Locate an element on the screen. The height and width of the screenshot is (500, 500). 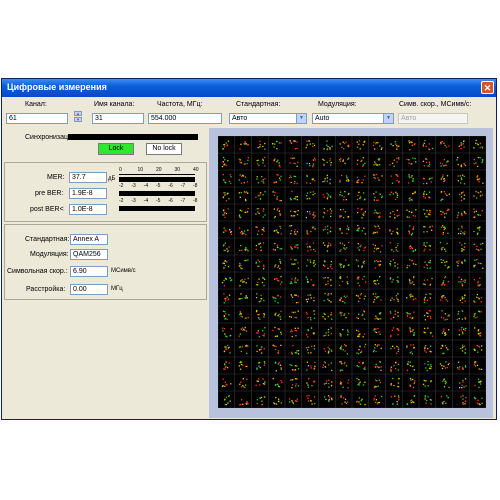
title-bar: Цифровые измерения ✕ is located at coordinates (249, 88).